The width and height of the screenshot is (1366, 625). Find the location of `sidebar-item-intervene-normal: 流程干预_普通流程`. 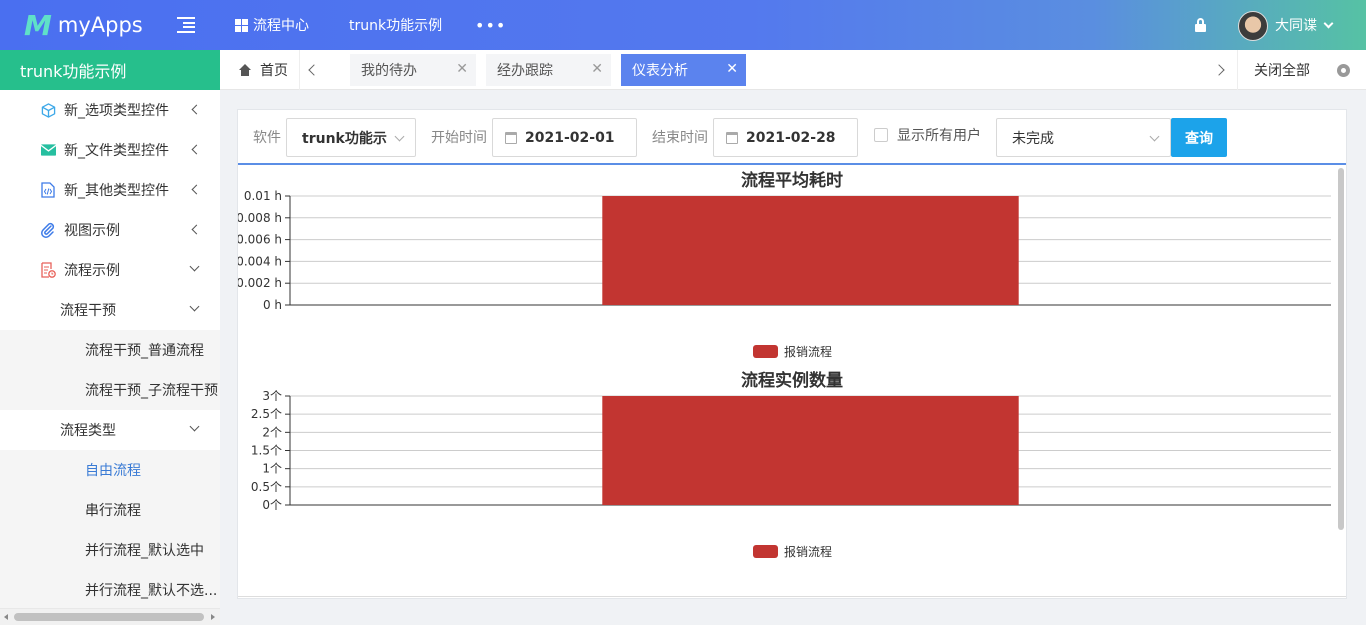

sidebar-item-intervene-normal: 流程干预_普通流程 is located at coordinates (110, 350).